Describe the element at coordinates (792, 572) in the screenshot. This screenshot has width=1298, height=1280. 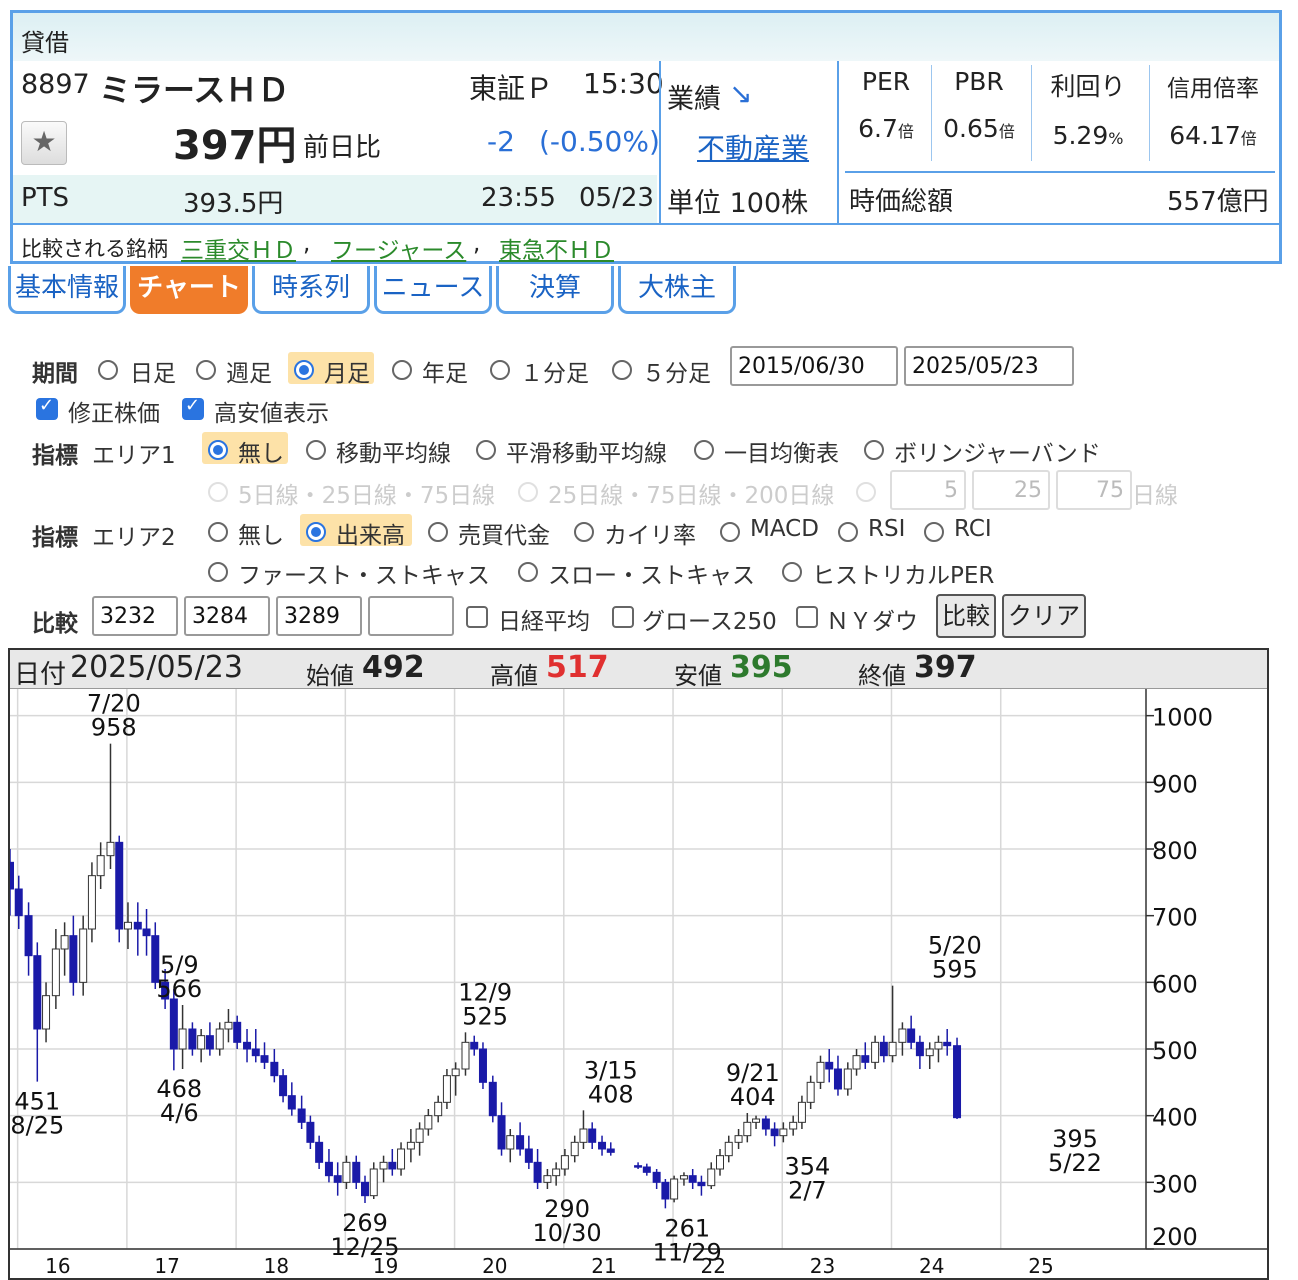
I see `radio-hist-per` at that location.